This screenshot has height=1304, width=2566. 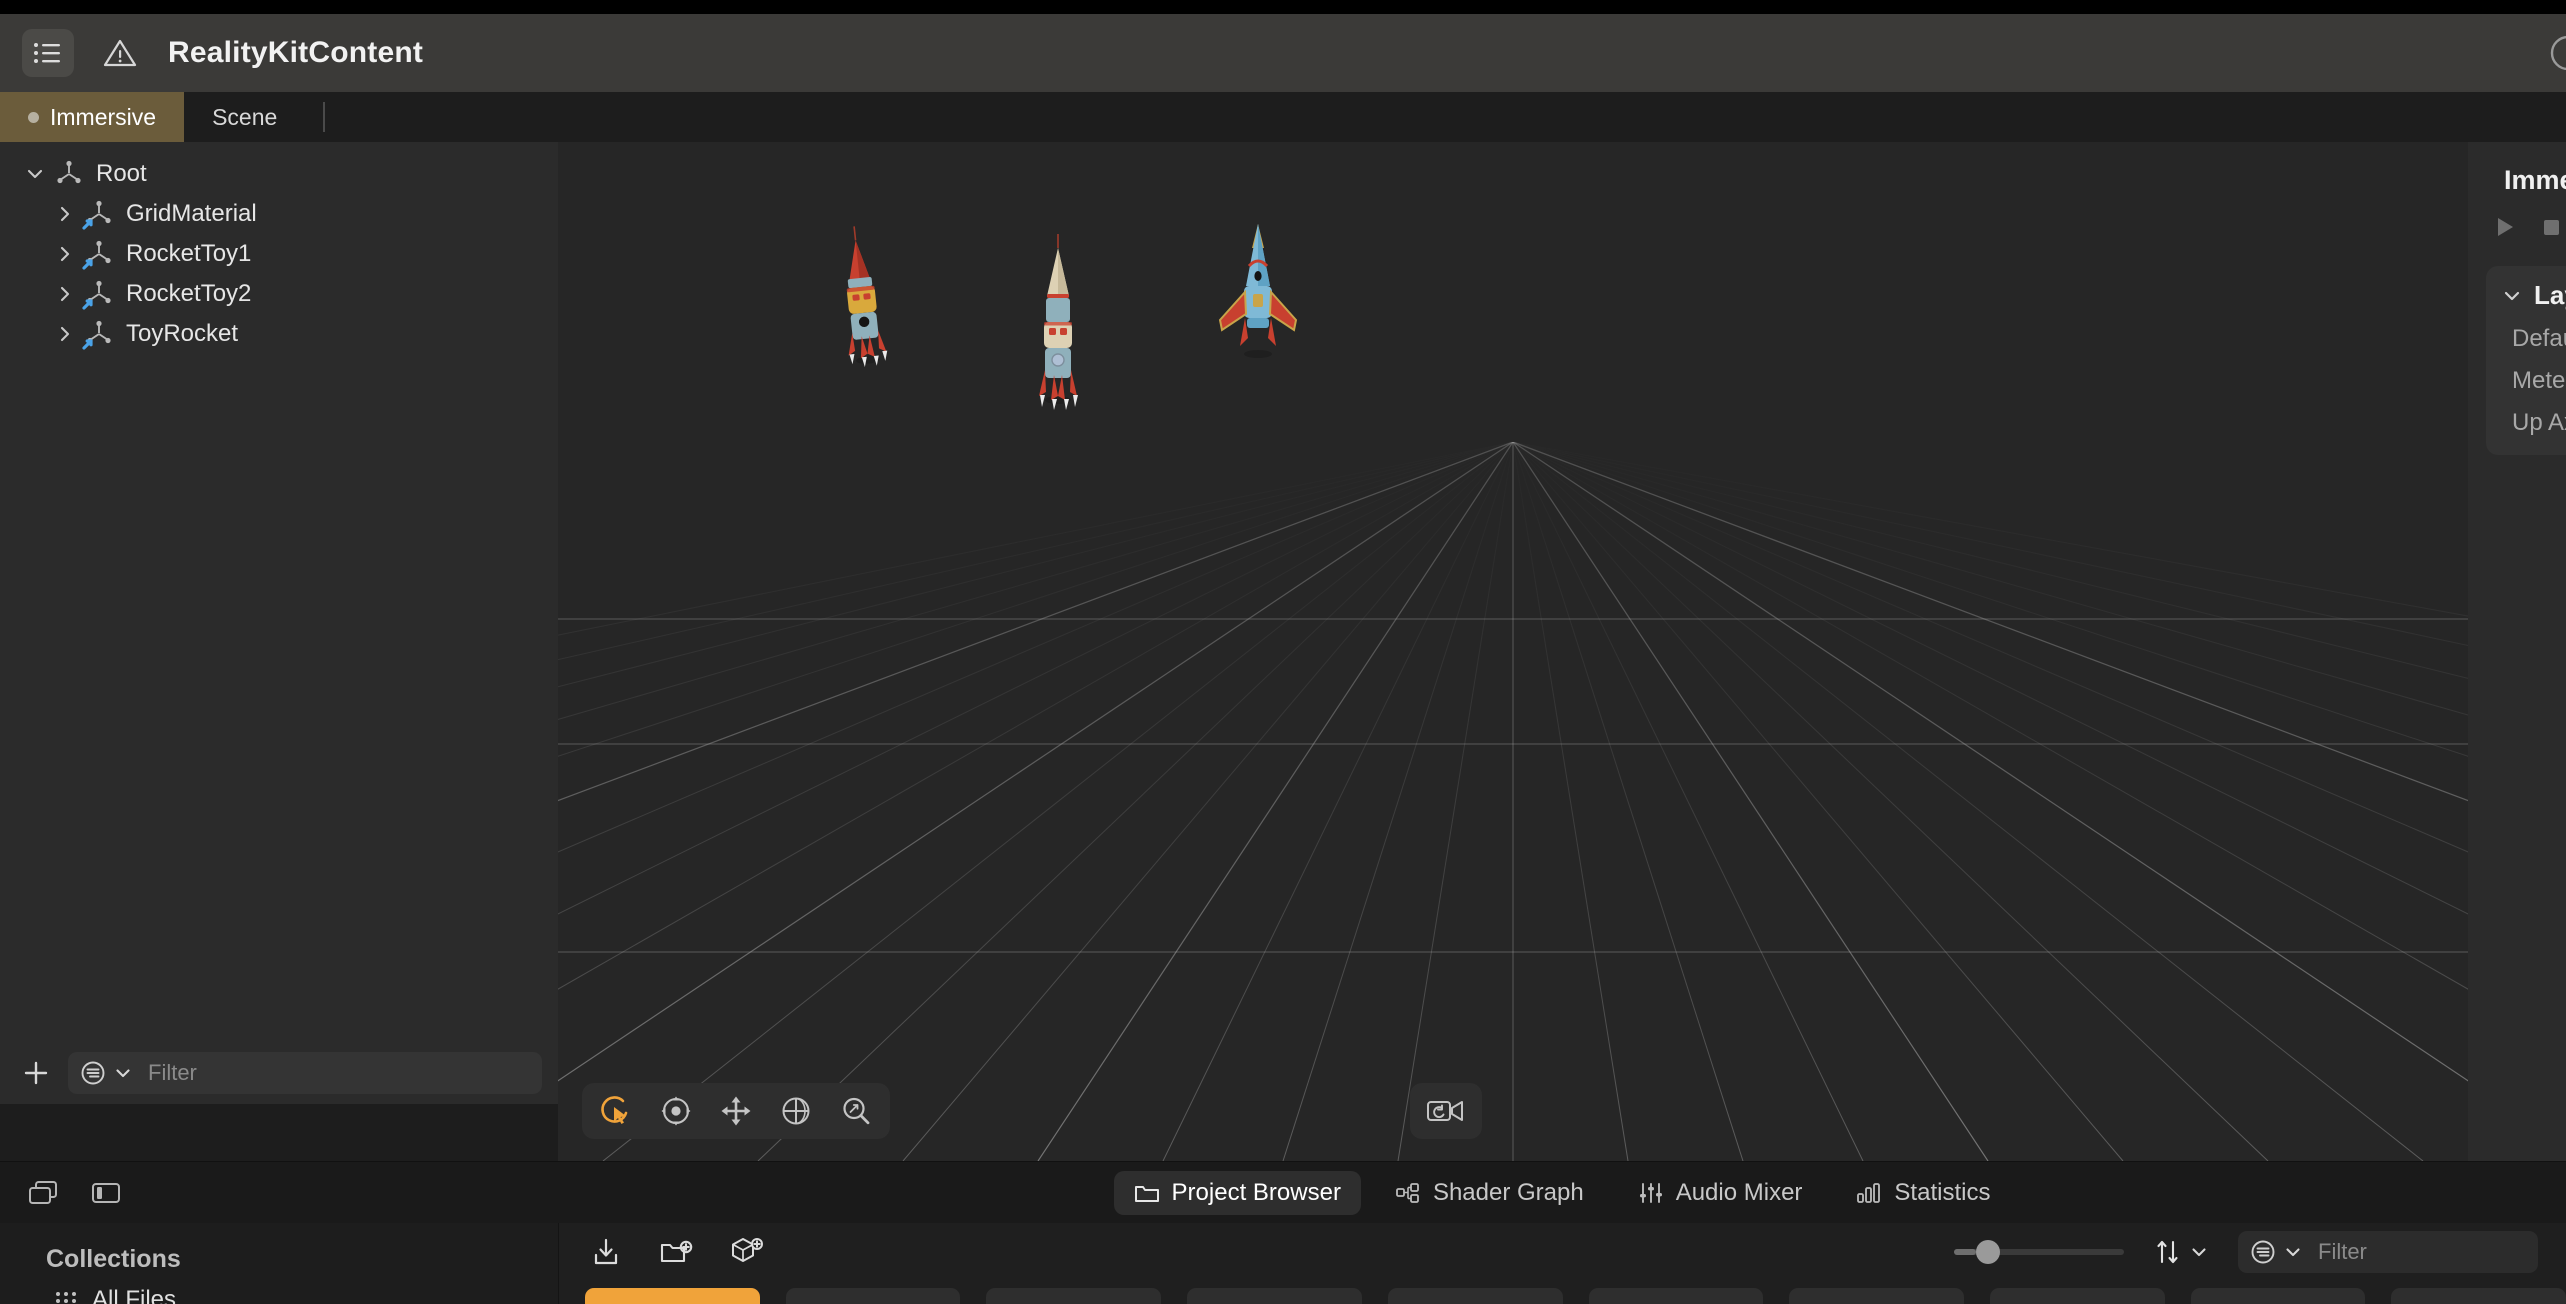 I want to click on editor-tab-bar: Immersive Scene, so click(x=279, y=117).